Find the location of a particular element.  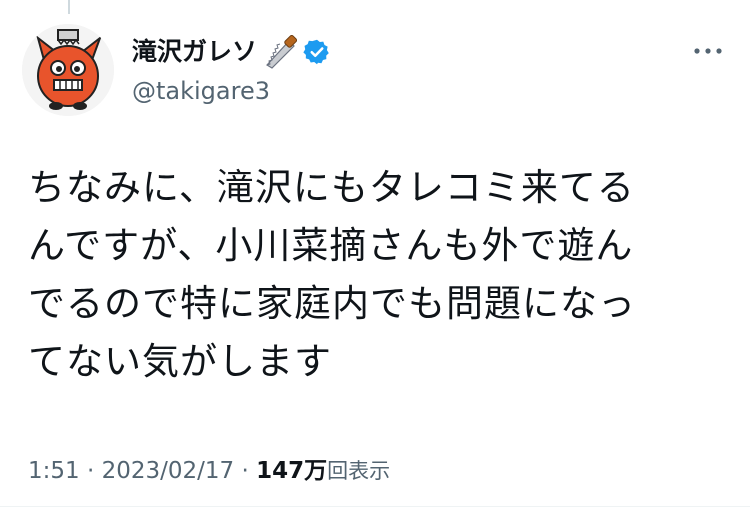

author-handle: @takigare3 is located at coordinates (201, 91).